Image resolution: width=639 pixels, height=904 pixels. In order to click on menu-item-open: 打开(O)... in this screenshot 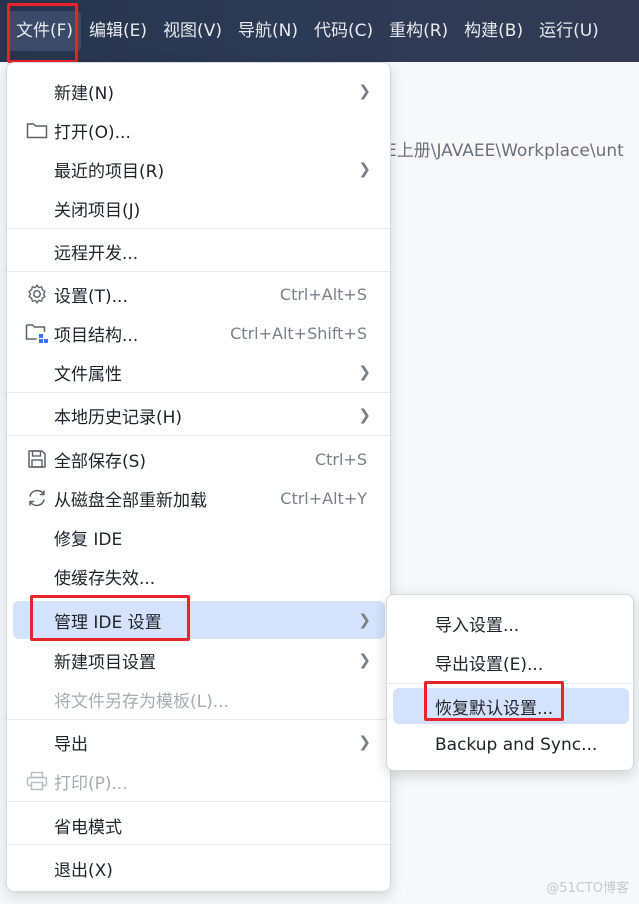, I will do `click(199, 130)`.